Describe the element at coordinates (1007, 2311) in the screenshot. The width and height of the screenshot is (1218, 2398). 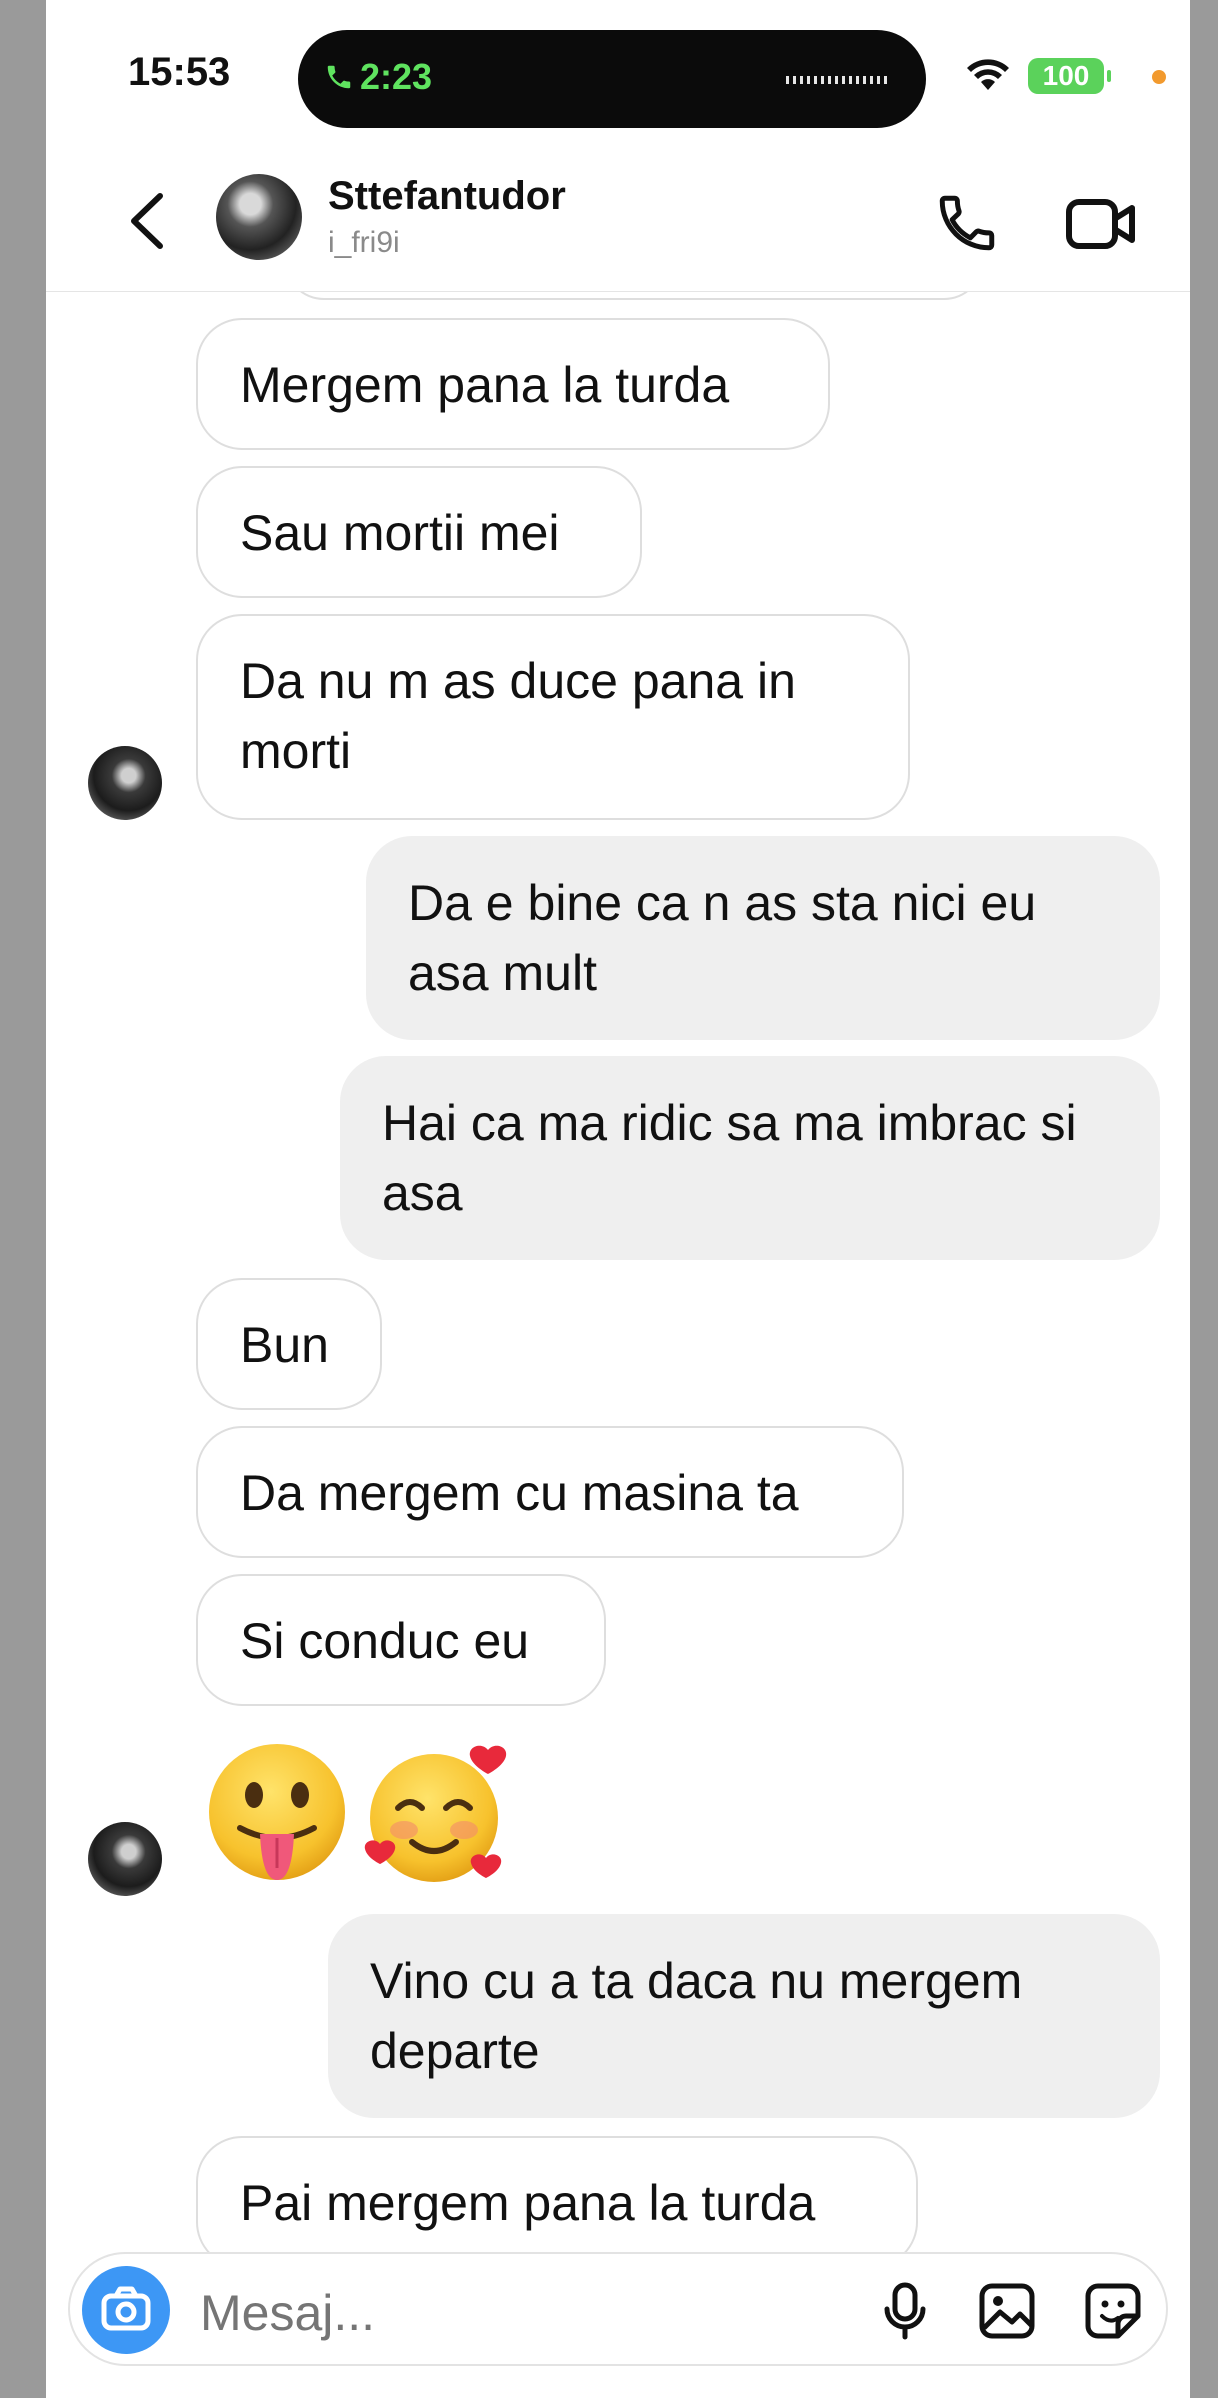
I see `gallery-icon` at that location.